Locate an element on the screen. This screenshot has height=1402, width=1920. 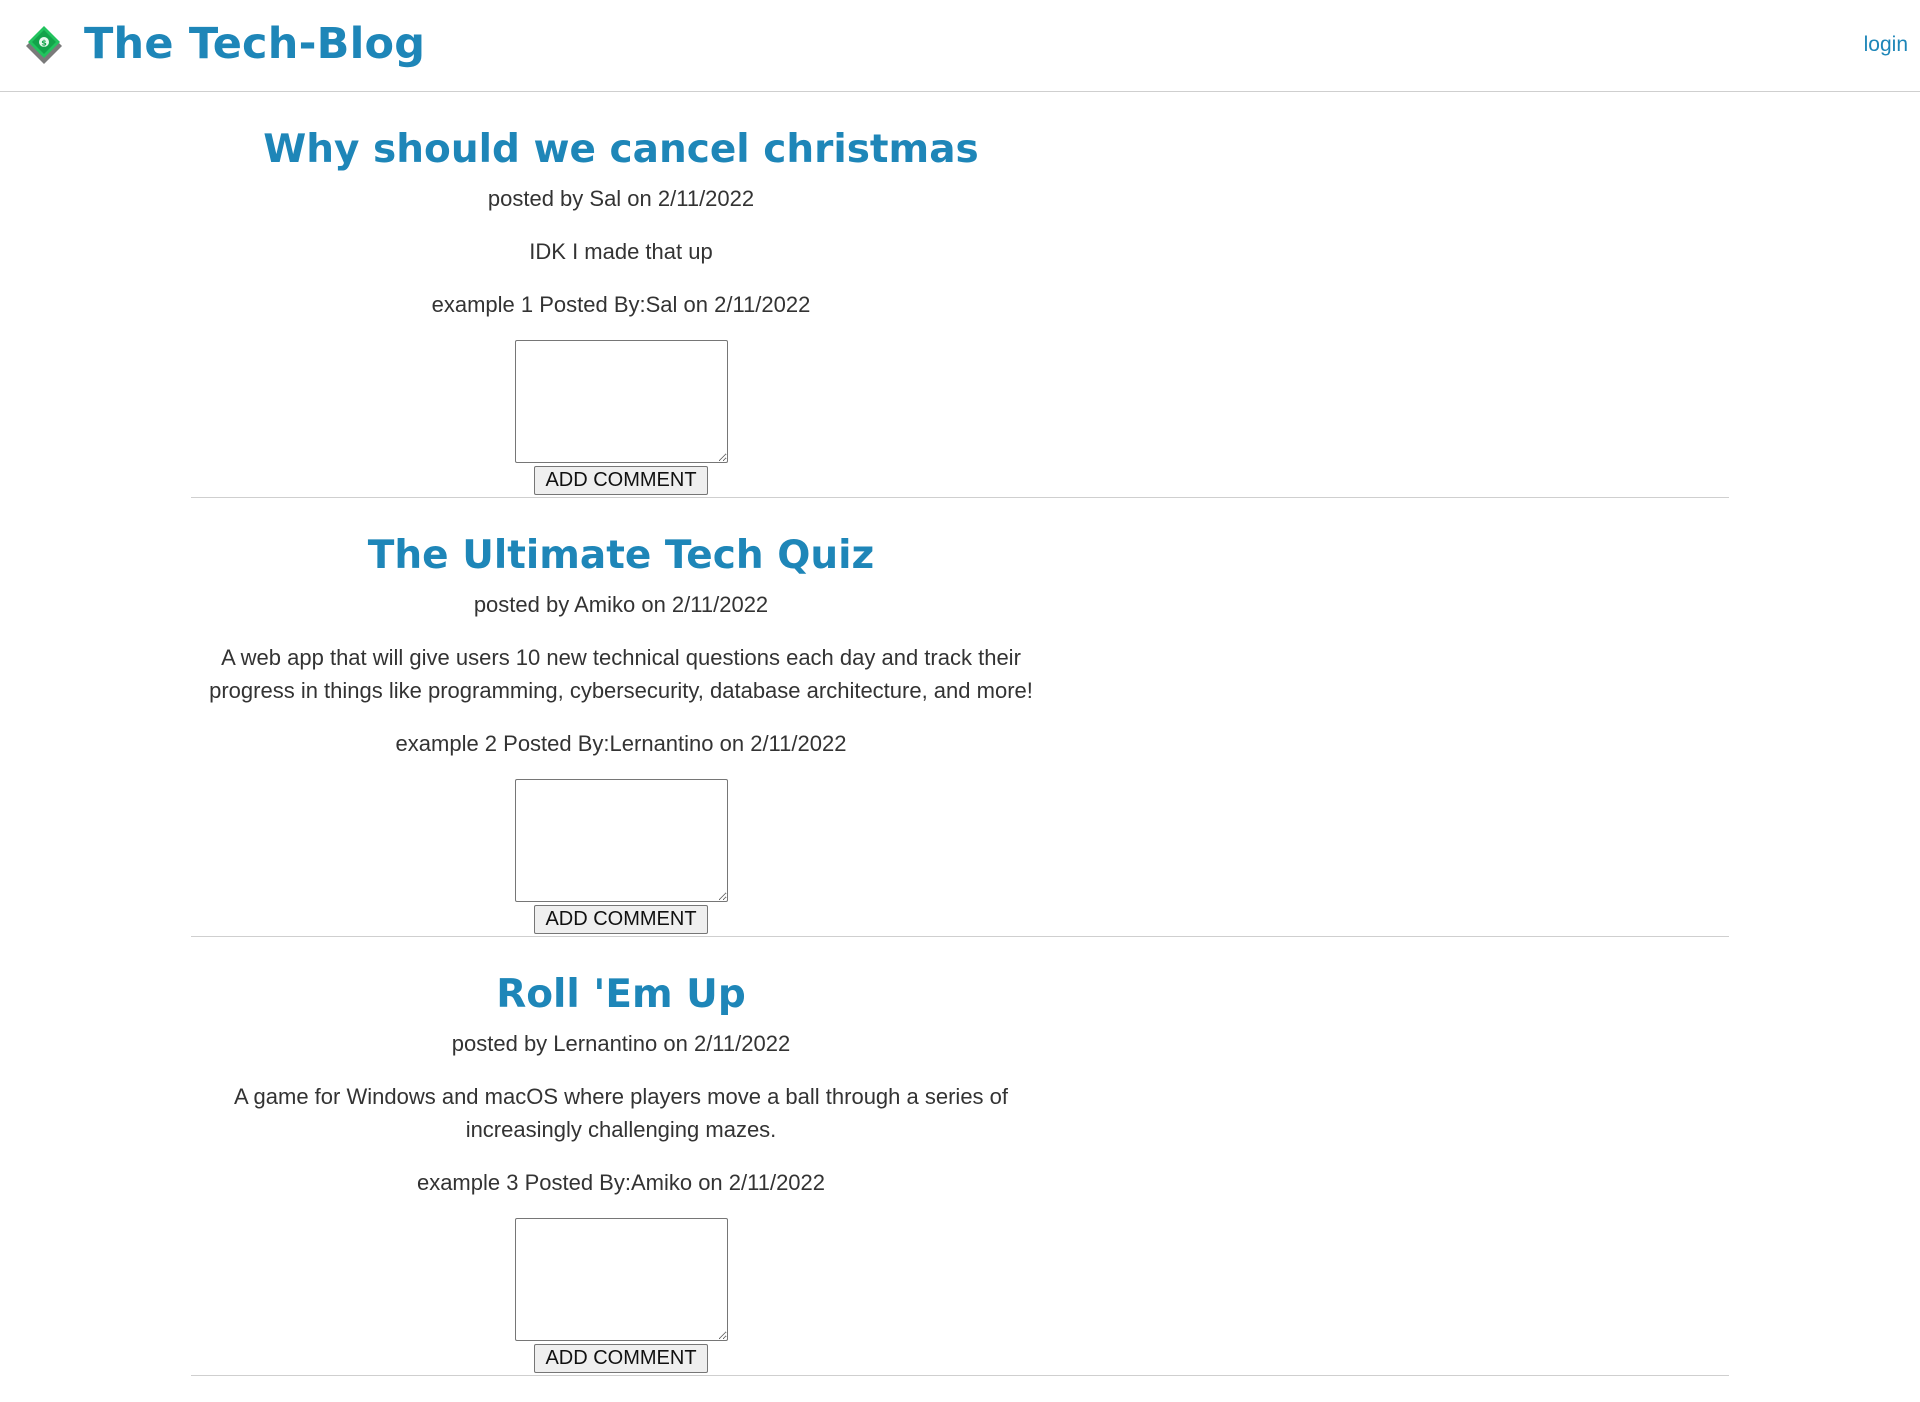
comment-text: example 3 Posted By:Amiko on 2/11/2022 is located at coordinates (621, 1182).